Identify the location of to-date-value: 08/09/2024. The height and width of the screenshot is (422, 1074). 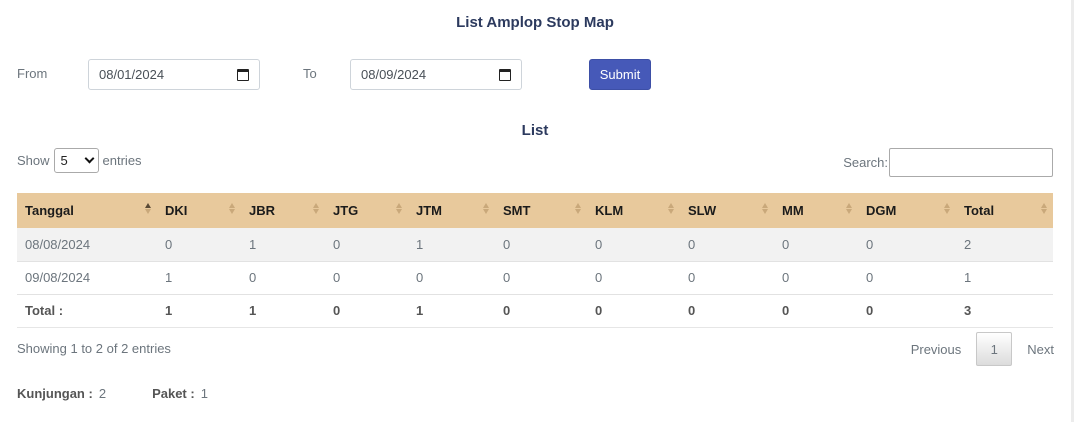
(394, 74).